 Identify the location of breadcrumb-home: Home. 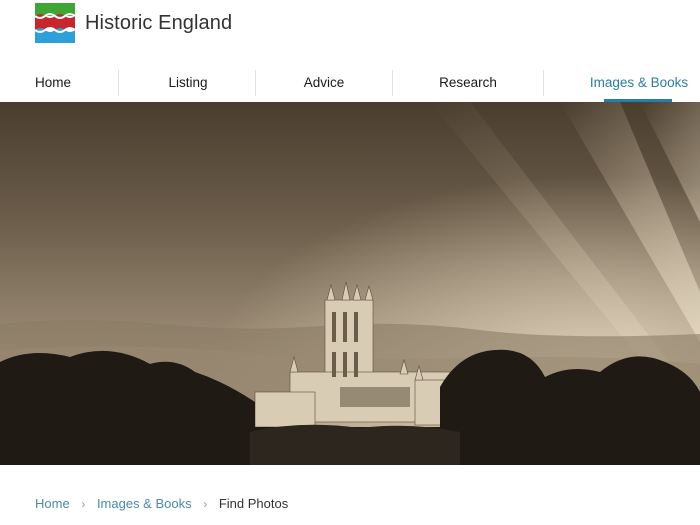
(52, 503).